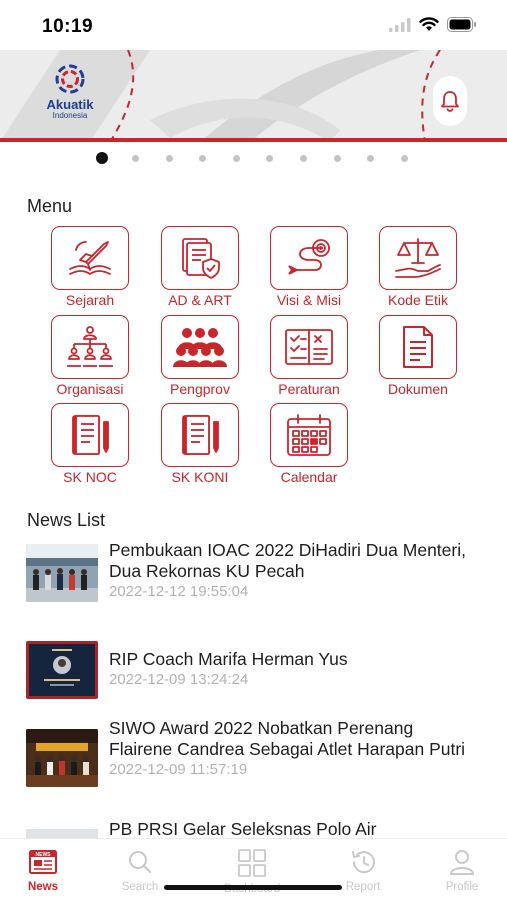 The width and height of the screenshot is (507, 900). I want to click on document-icon, so click(418, 347).